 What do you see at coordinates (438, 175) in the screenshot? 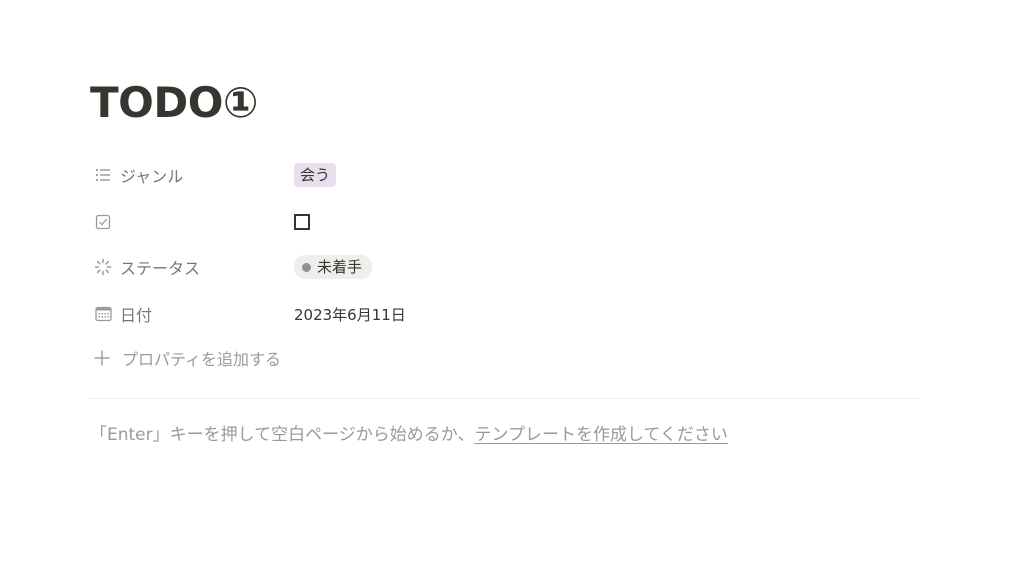
I see `property-row-genre: ジャンル 会う` at bounding box center [438, 175].